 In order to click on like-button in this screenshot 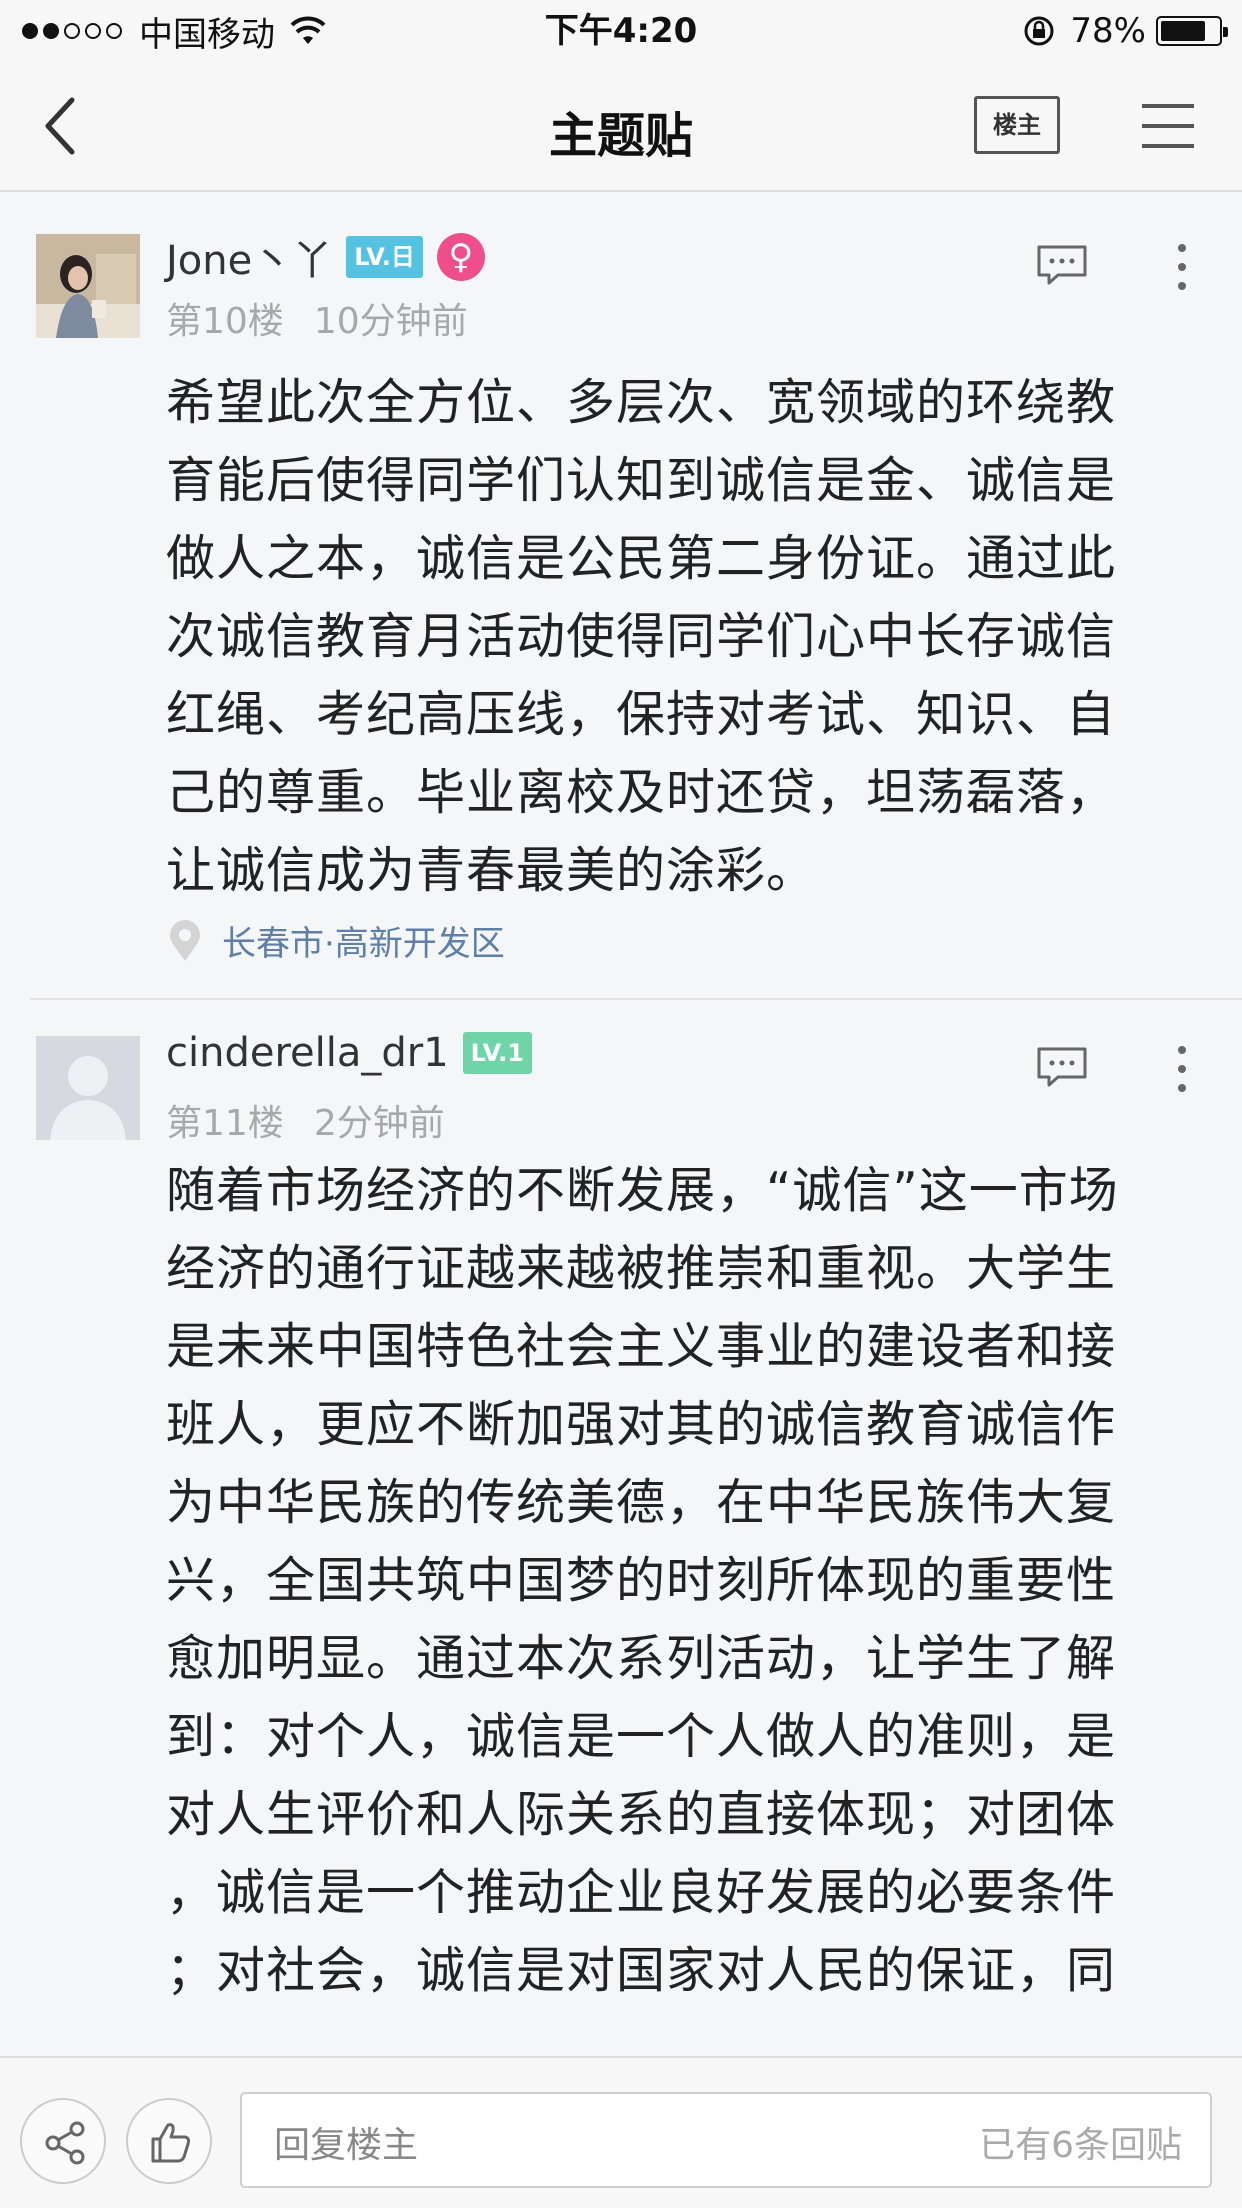, I will do `click(169, 2141)`.